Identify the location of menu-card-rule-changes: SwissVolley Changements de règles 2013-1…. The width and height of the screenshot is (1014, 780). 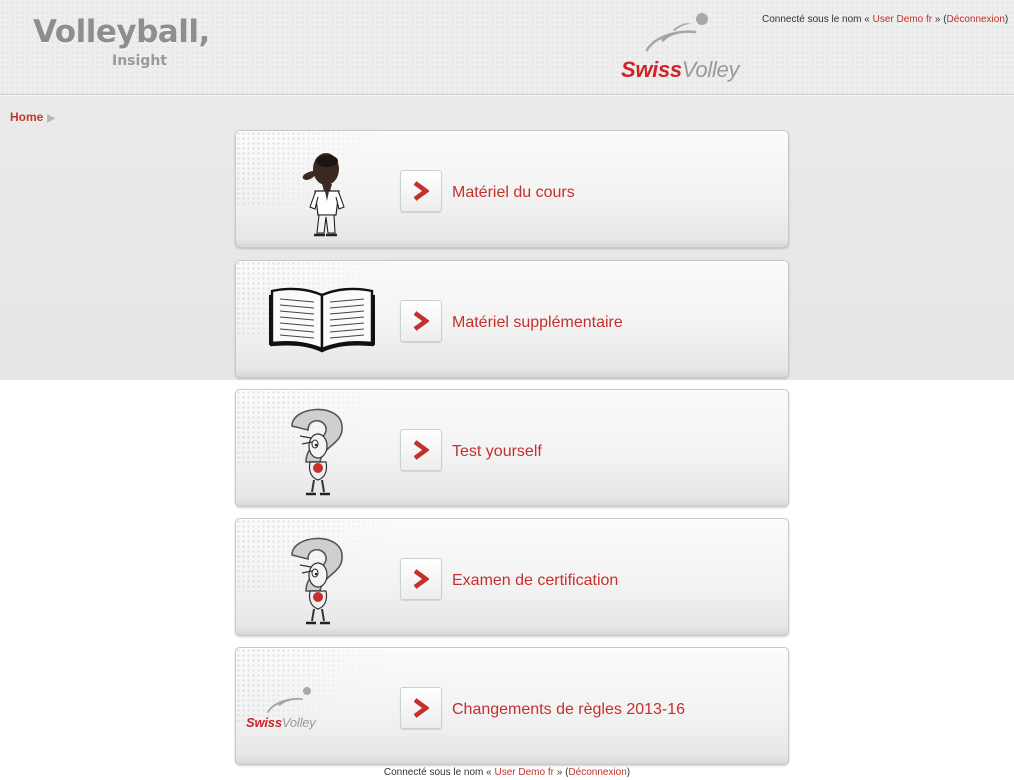
(512, 706).